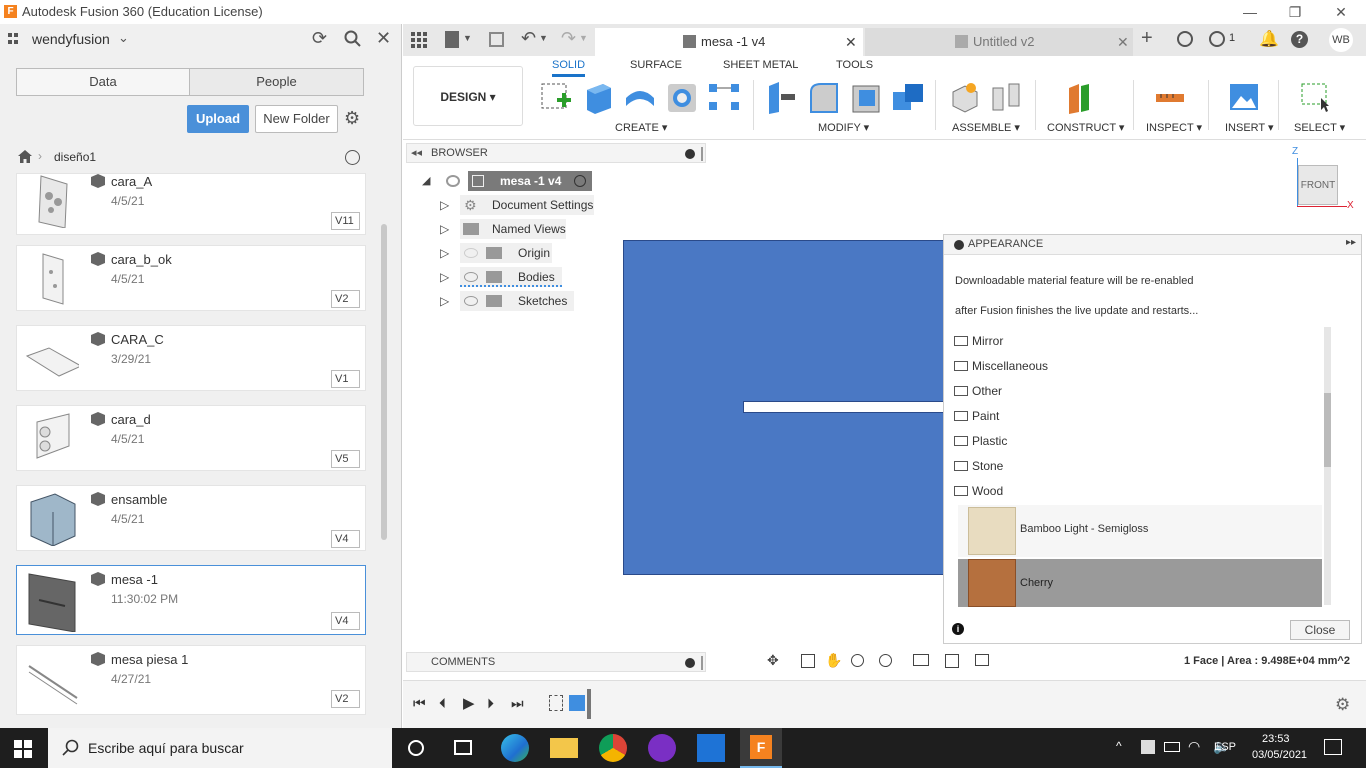 The image size is (1366, 768). Describe the element at coordinates (1148, 747) in the screenshot. I see `tray-app-icon` at that location.